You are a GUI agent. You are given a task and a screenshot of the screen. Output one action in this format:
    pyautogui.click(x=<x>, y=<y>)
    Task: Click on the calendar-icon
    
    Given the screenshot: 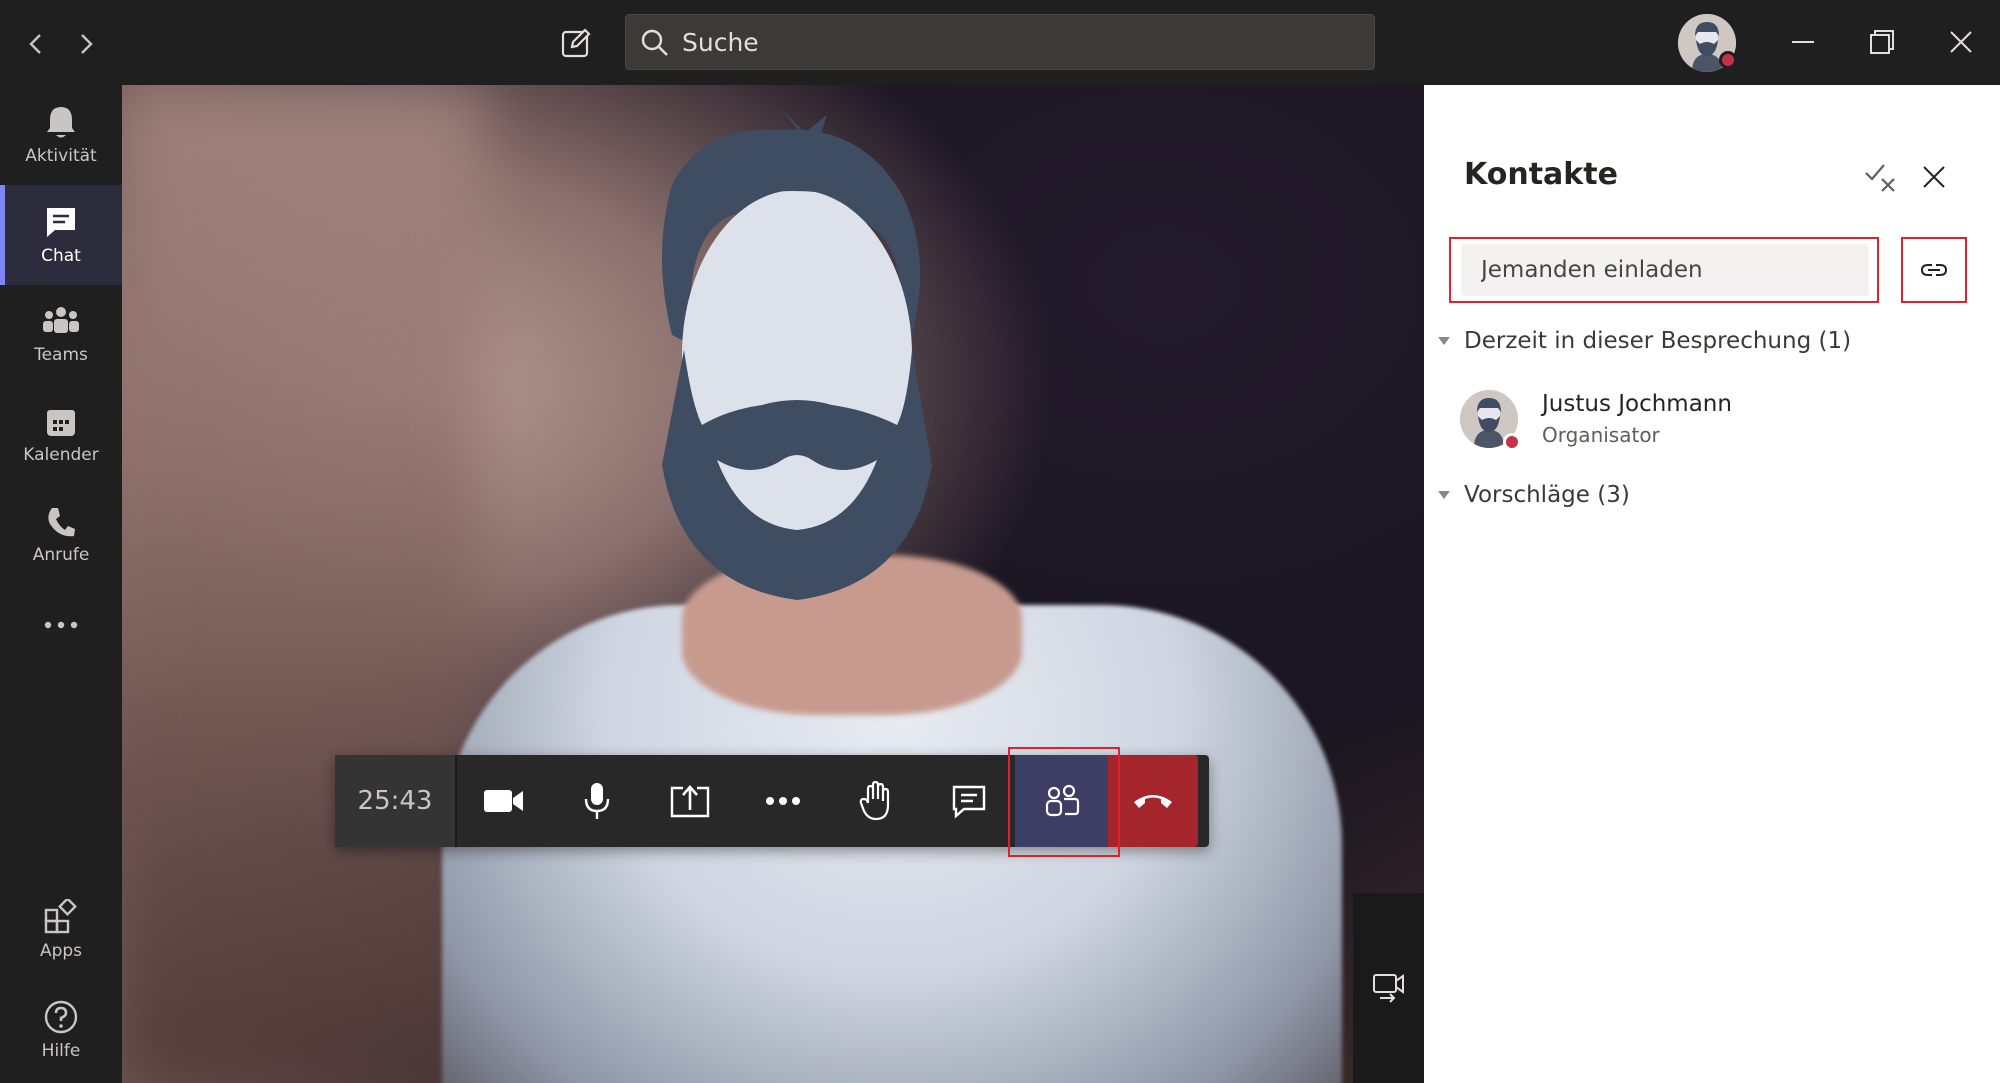 What is the action you would take?
    pyautogui.click(x=61, y=423)
    